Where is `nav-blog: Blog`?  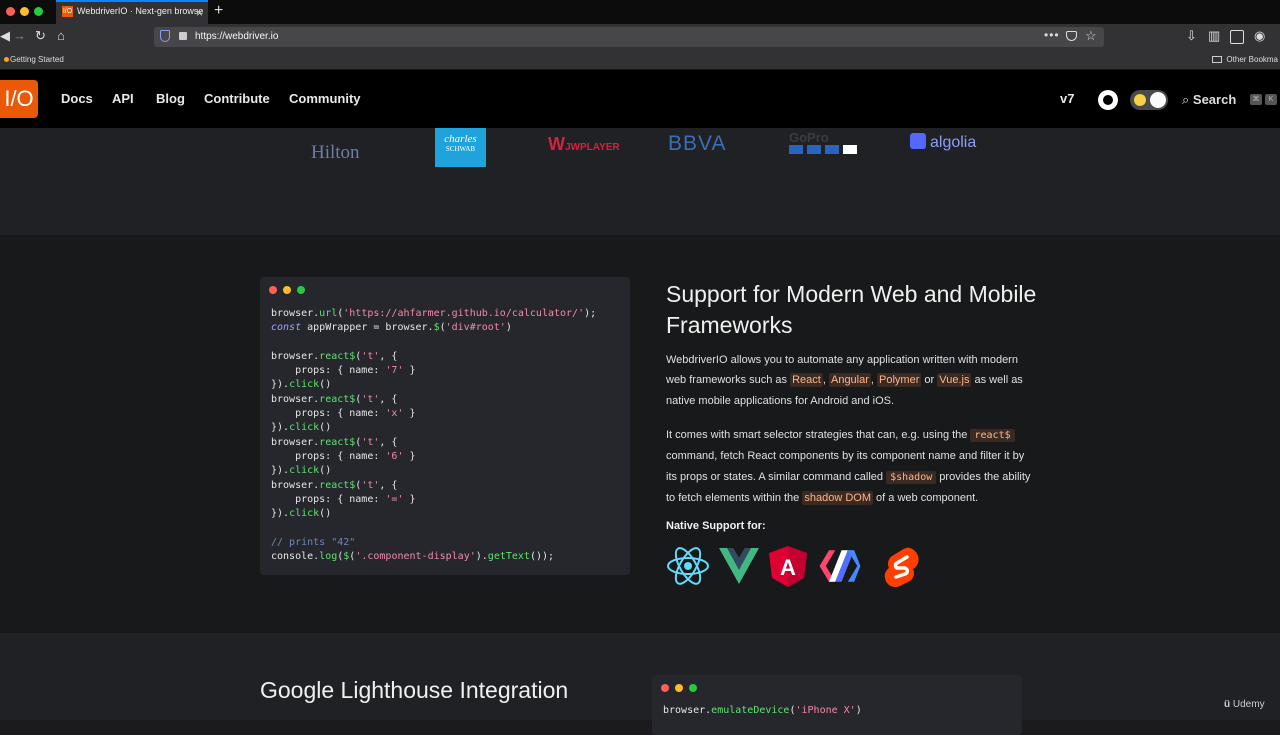 nav-blog: Blog is located at coordinates (170, 98).